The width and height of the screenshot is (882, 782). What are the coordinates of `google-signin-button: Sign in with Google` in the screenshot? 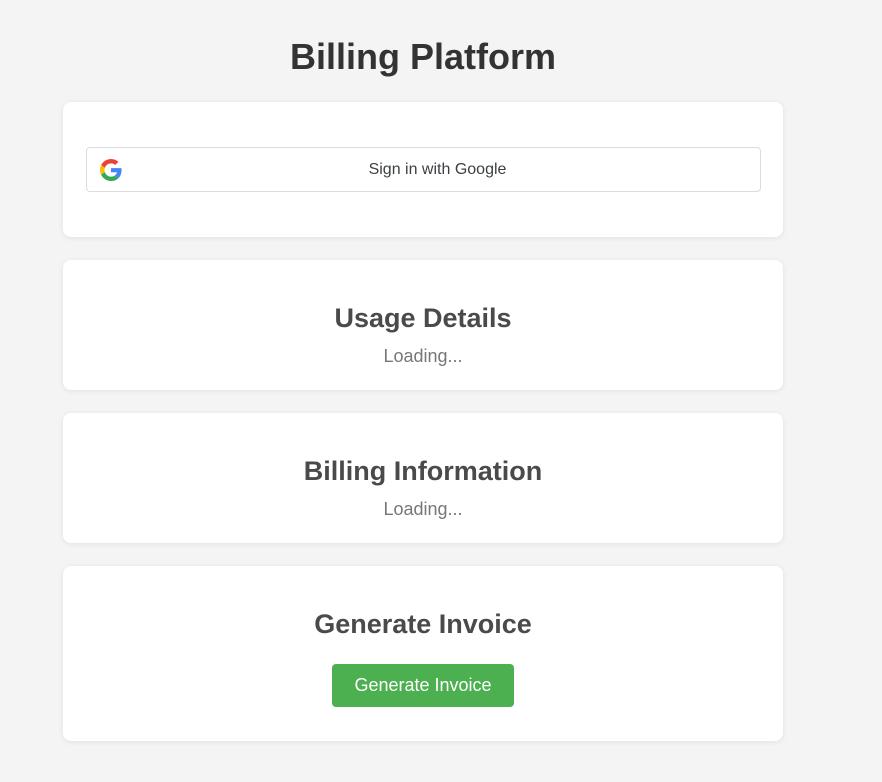 It's located at (423, 169).